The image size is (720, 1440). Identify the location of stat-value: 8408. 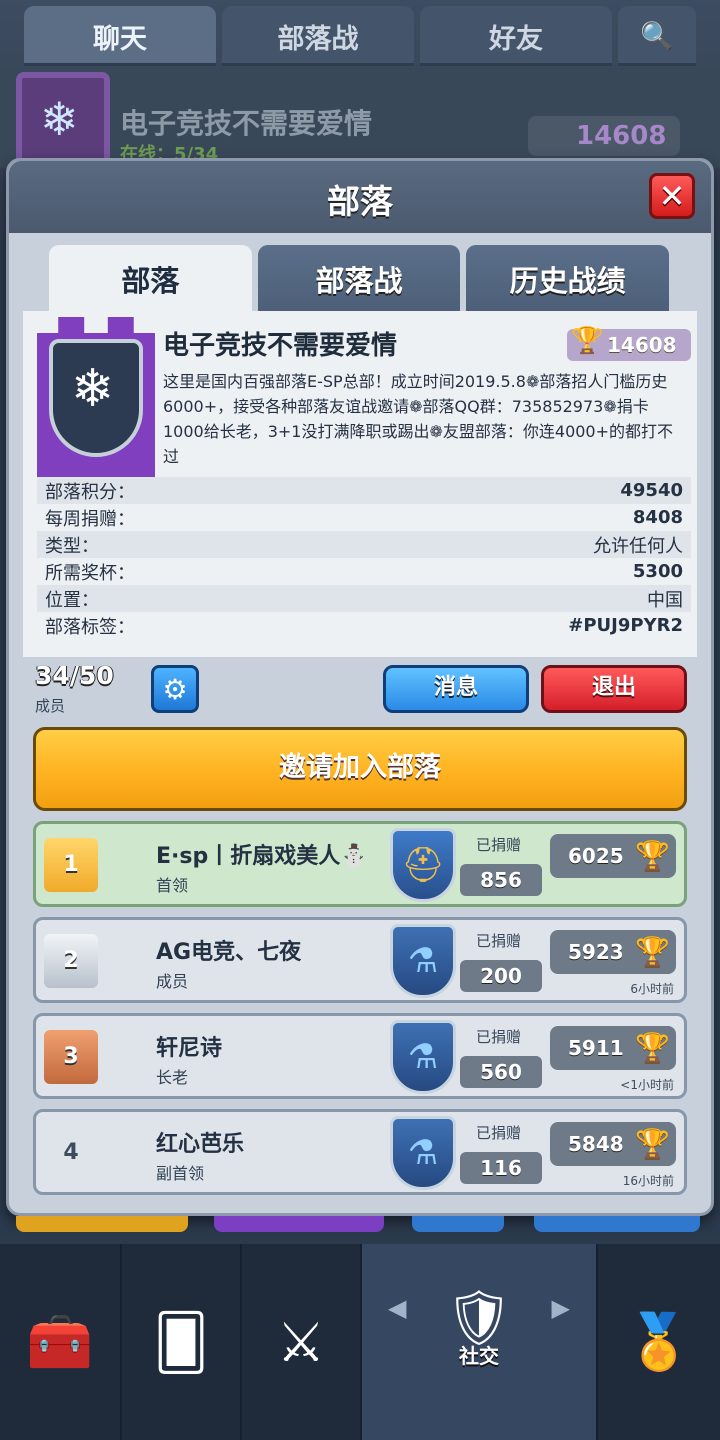
(657, 517).